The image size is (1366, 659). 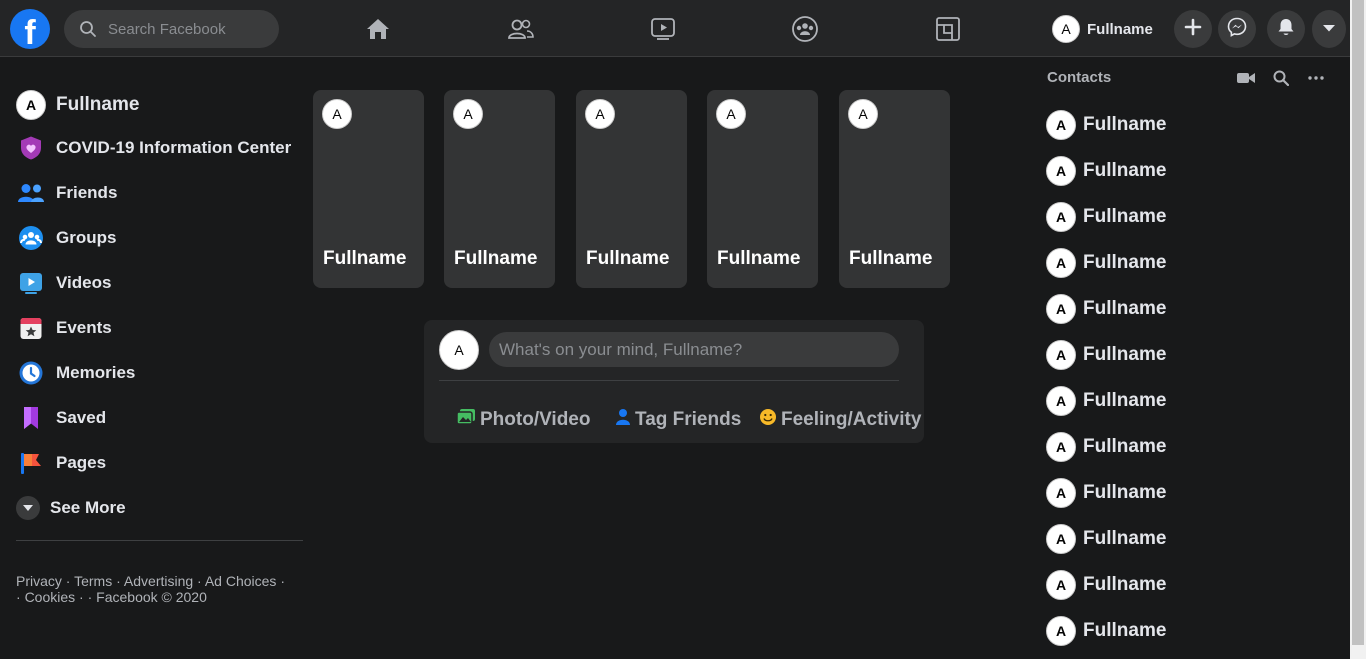 I want to click on sidebar-item-groups: Groups, so click(x=66, y=238).